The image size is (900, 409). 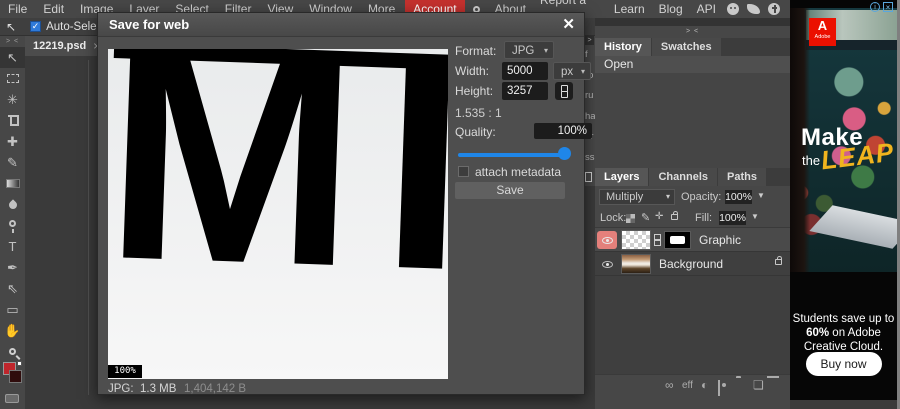 I want to click on background-color-swatch, so click(x=15, y=376).